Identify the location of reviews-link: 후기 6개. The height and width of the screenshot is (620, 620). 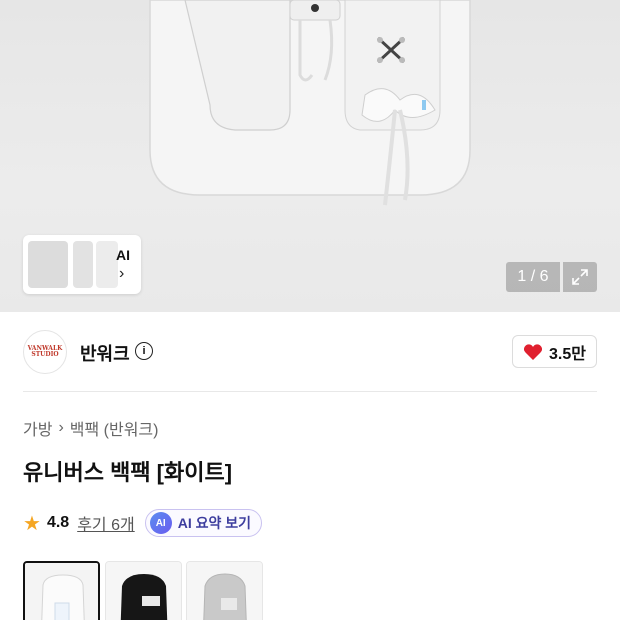
(106, 523).